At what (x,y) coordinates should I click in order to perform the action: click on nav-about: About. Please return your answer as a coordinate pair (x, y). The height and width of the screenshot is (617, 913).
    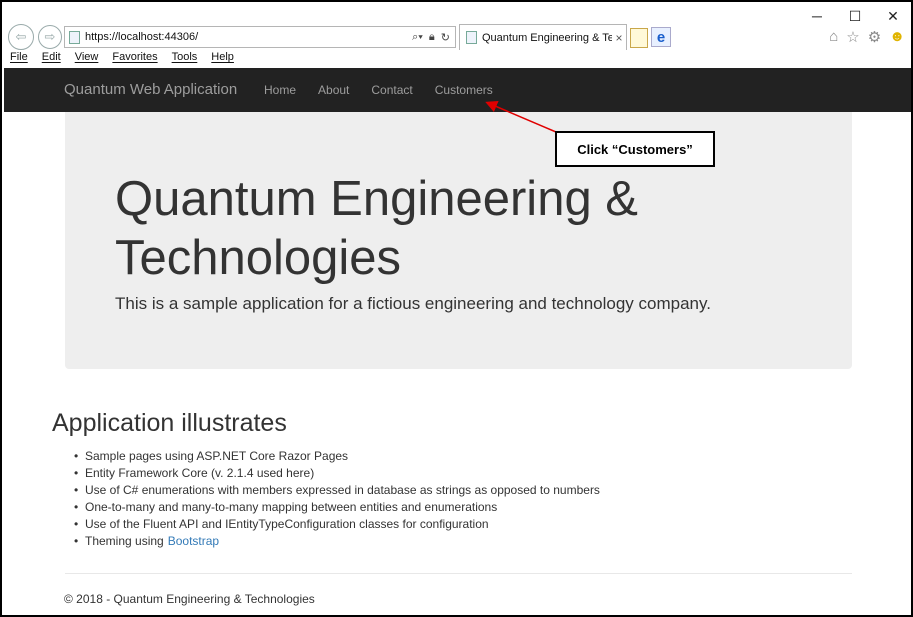
    Looking at the image, I should click on (333, 90).